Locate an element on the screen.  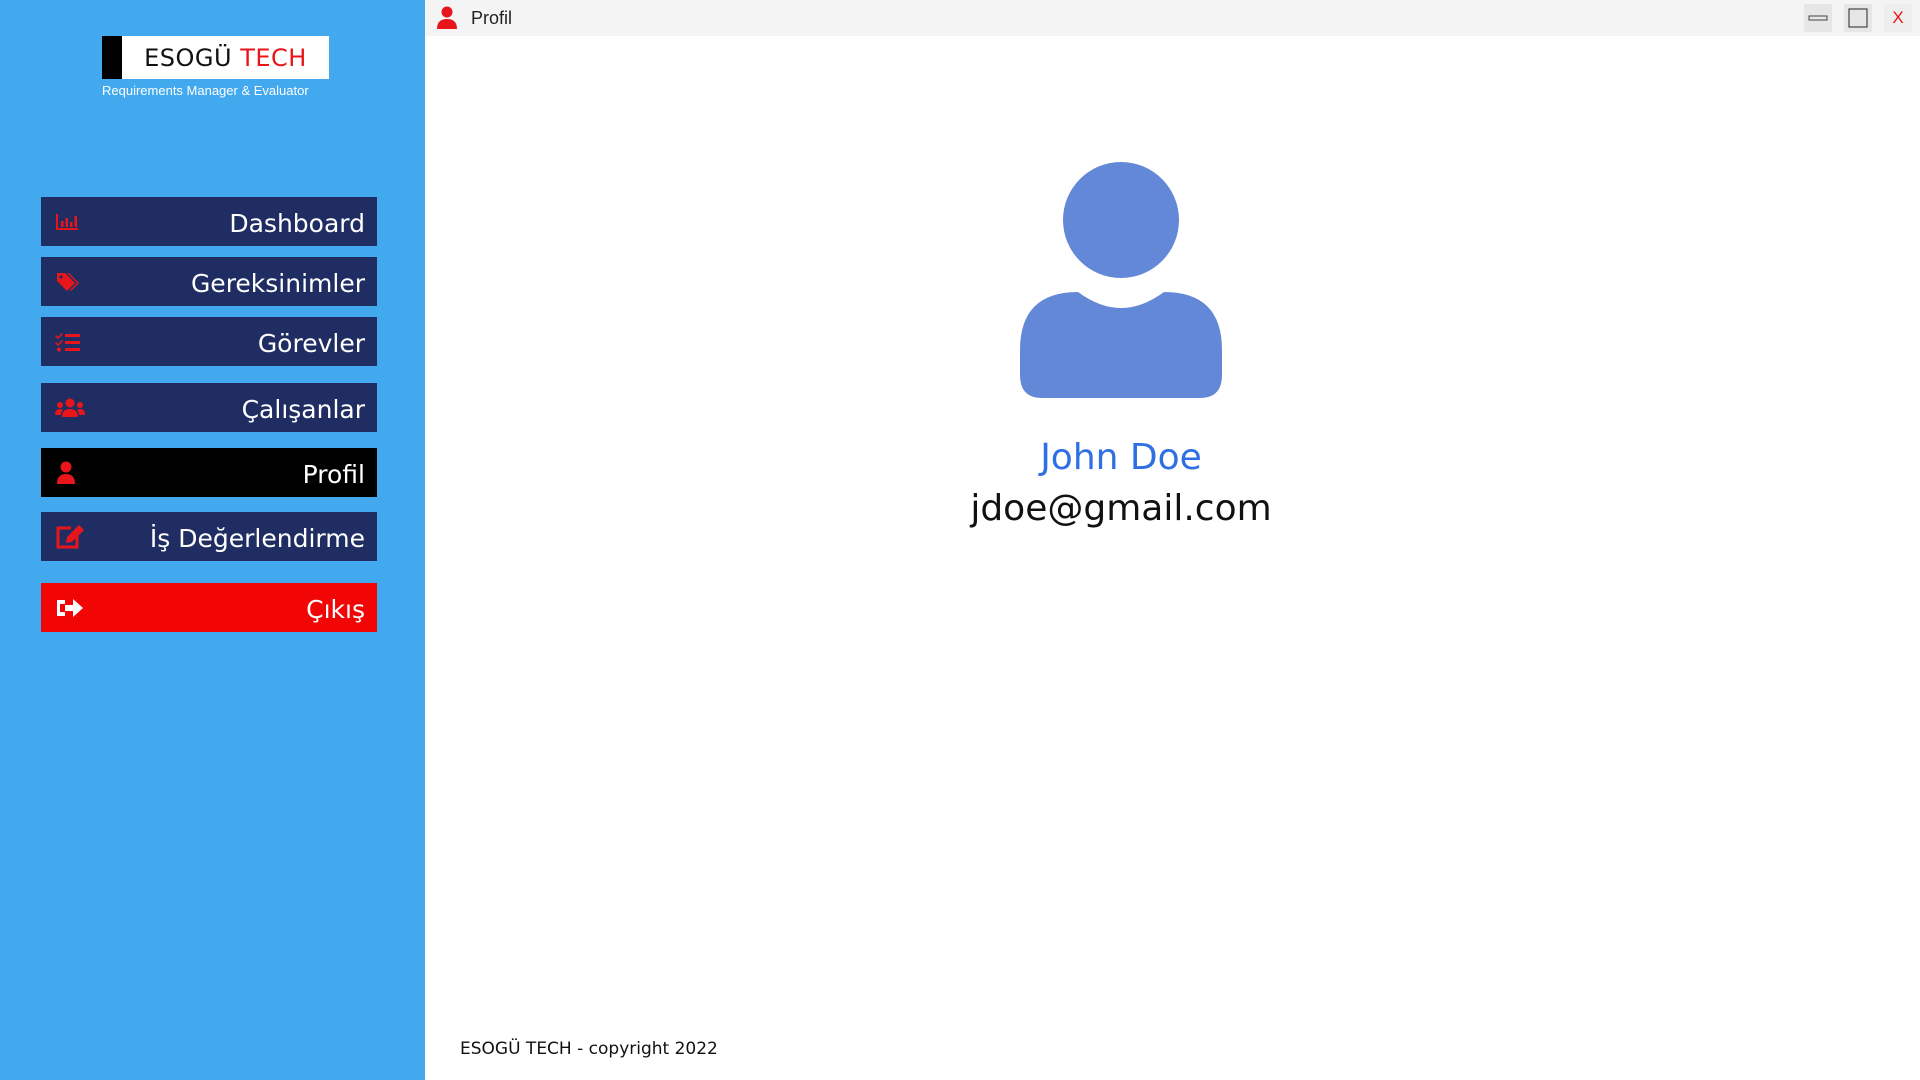
brand-subtitle: Requirements Manager & Evaluator is located at coordinates (205, 90).